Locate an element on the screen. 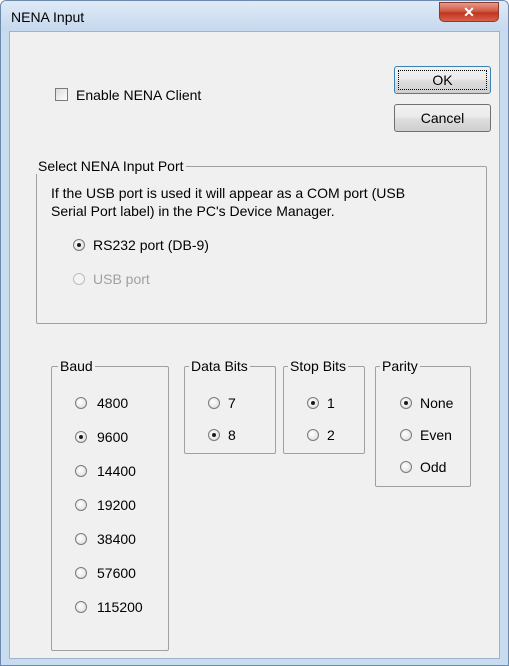 This screenshot has width=509, height=666. baud-19200-label: 19200 is located at coordinates (116, 505).